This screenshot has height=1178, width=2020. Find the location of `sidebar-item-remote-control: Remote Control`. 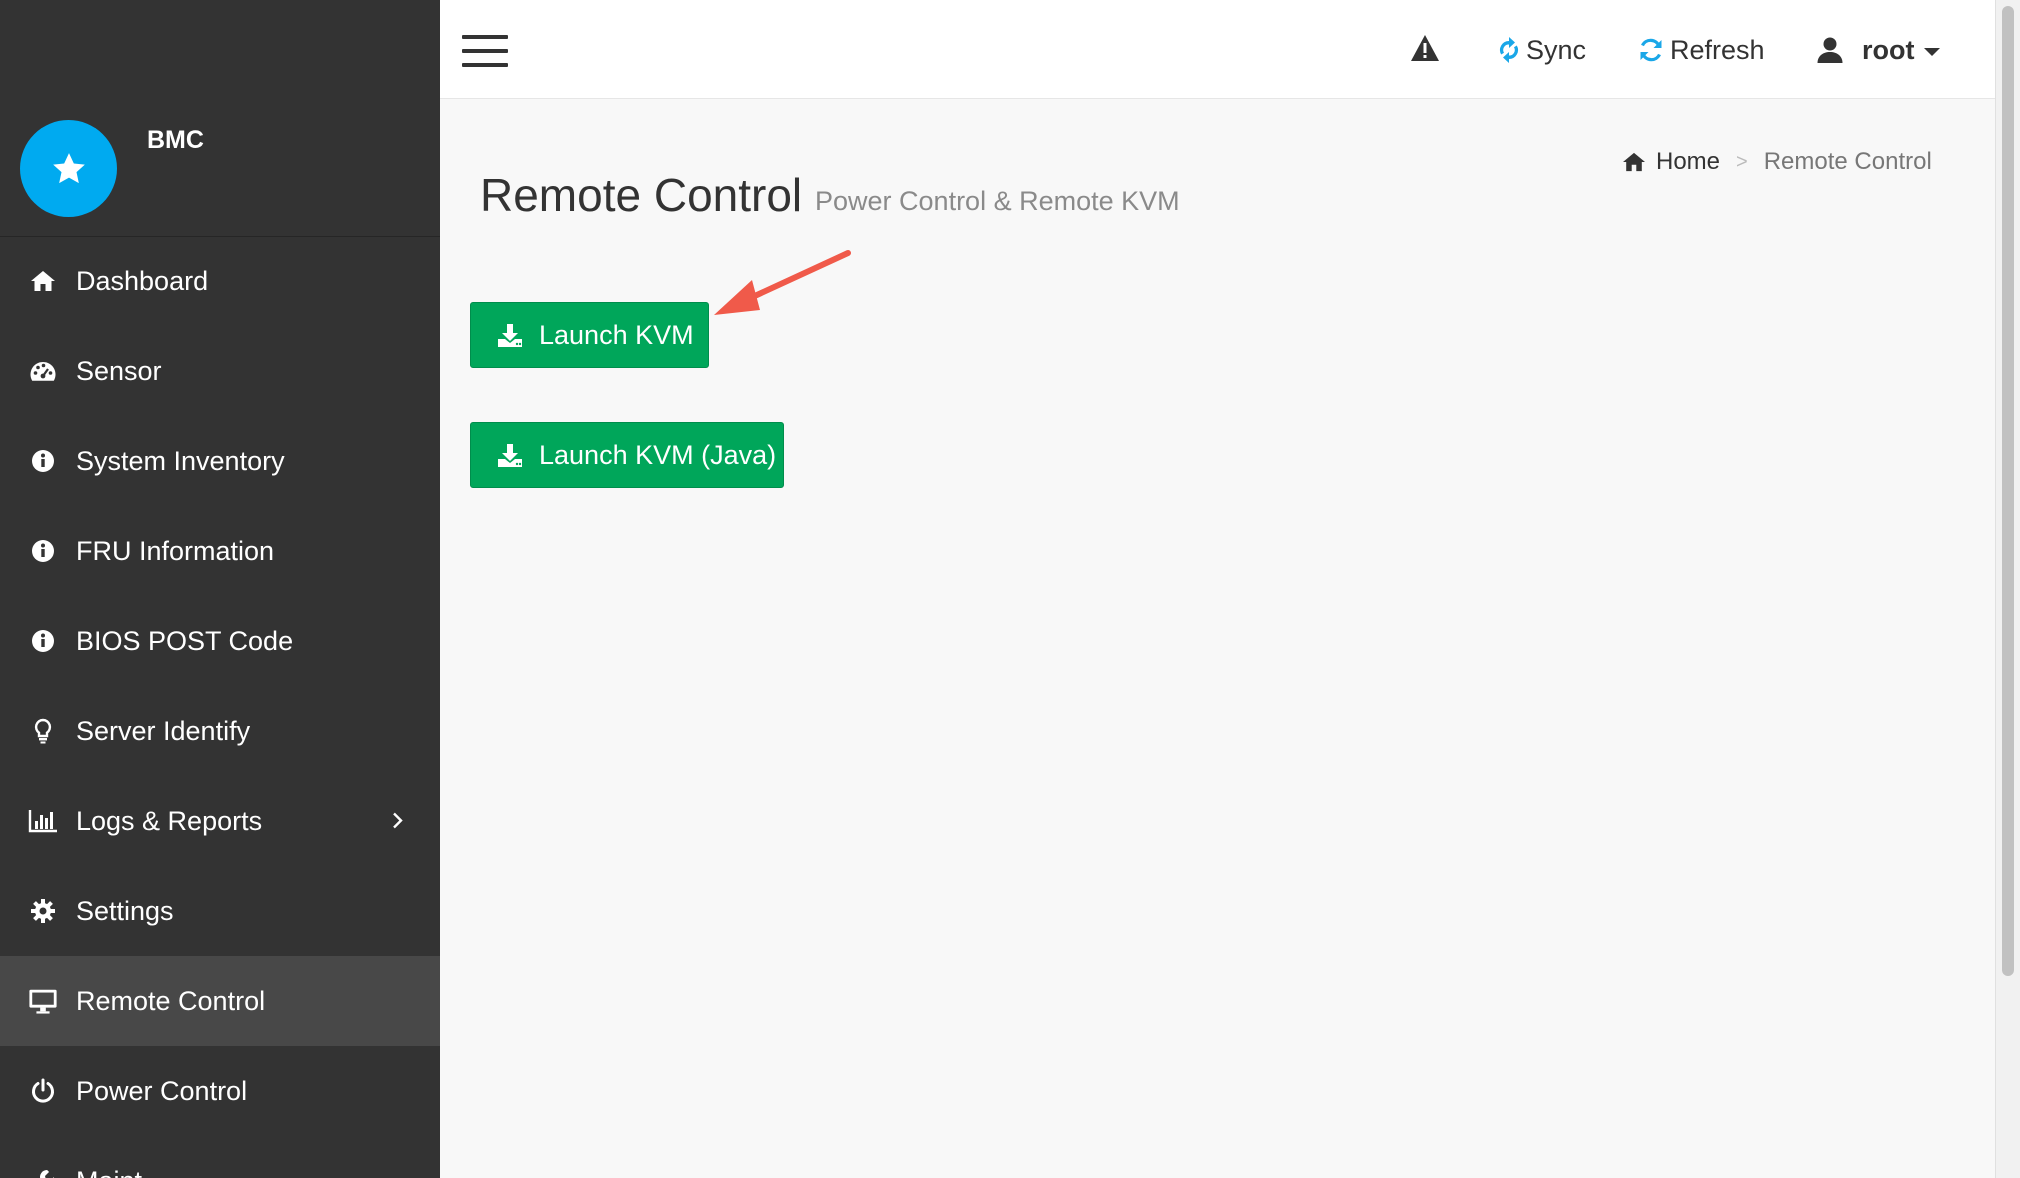

sidebar-item-remote-control: Remote Control is located at coordinates (220, 1001).